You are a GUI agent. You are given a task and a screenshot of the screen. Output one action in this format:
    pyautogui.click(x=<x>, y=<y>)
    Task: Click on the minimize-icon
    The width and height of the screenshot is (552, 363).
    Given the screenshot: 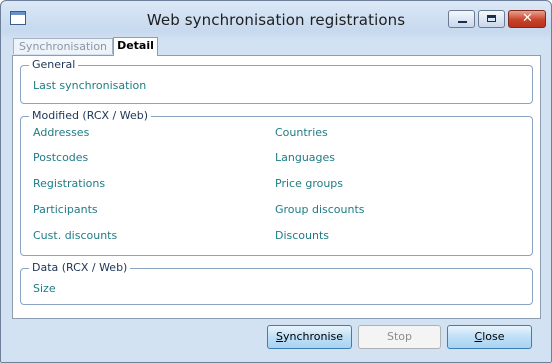 What is the action you would take?
    pyautogui.click(x=462, y=22)
    